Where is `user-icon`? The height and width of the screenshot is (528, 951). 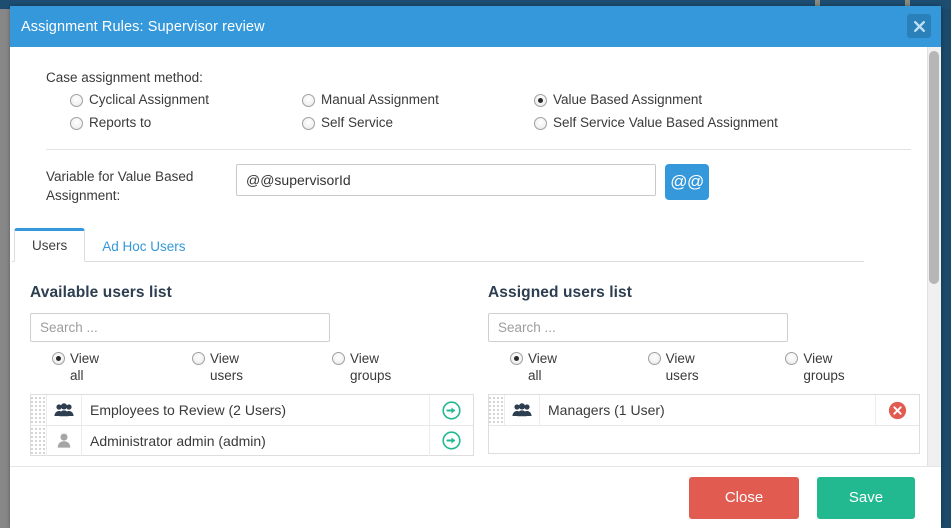
user-icon is located at coordinates (64, 440).